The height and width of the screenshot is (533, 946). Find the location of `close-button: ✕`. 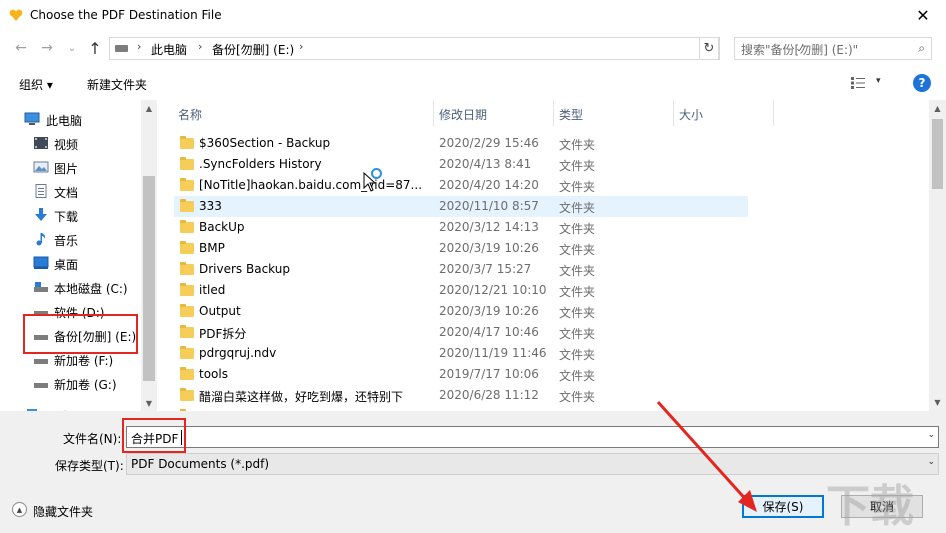

close-button: ✕ is located at coordinates (923, 15).